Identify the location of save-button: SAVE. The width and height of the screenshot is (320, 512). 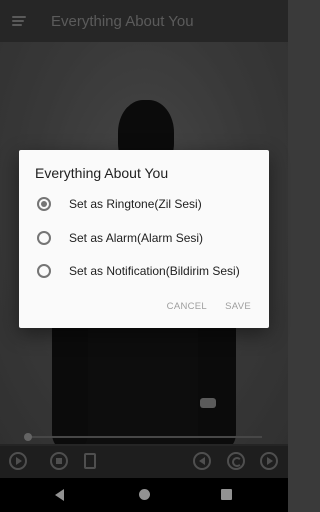
(238, 306).